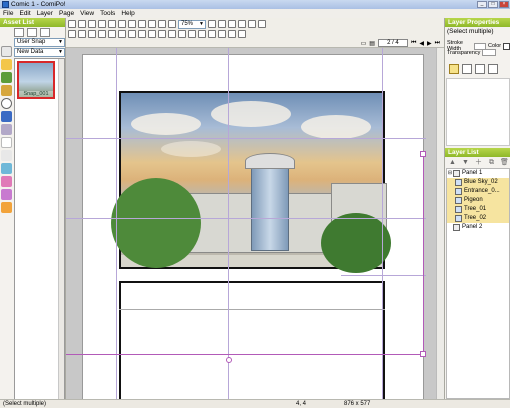 This screenshot has width=510, height=408. Describe the element at coordinates (122, 34) in the screenshot. I see `align-bottom-icon` at that location.